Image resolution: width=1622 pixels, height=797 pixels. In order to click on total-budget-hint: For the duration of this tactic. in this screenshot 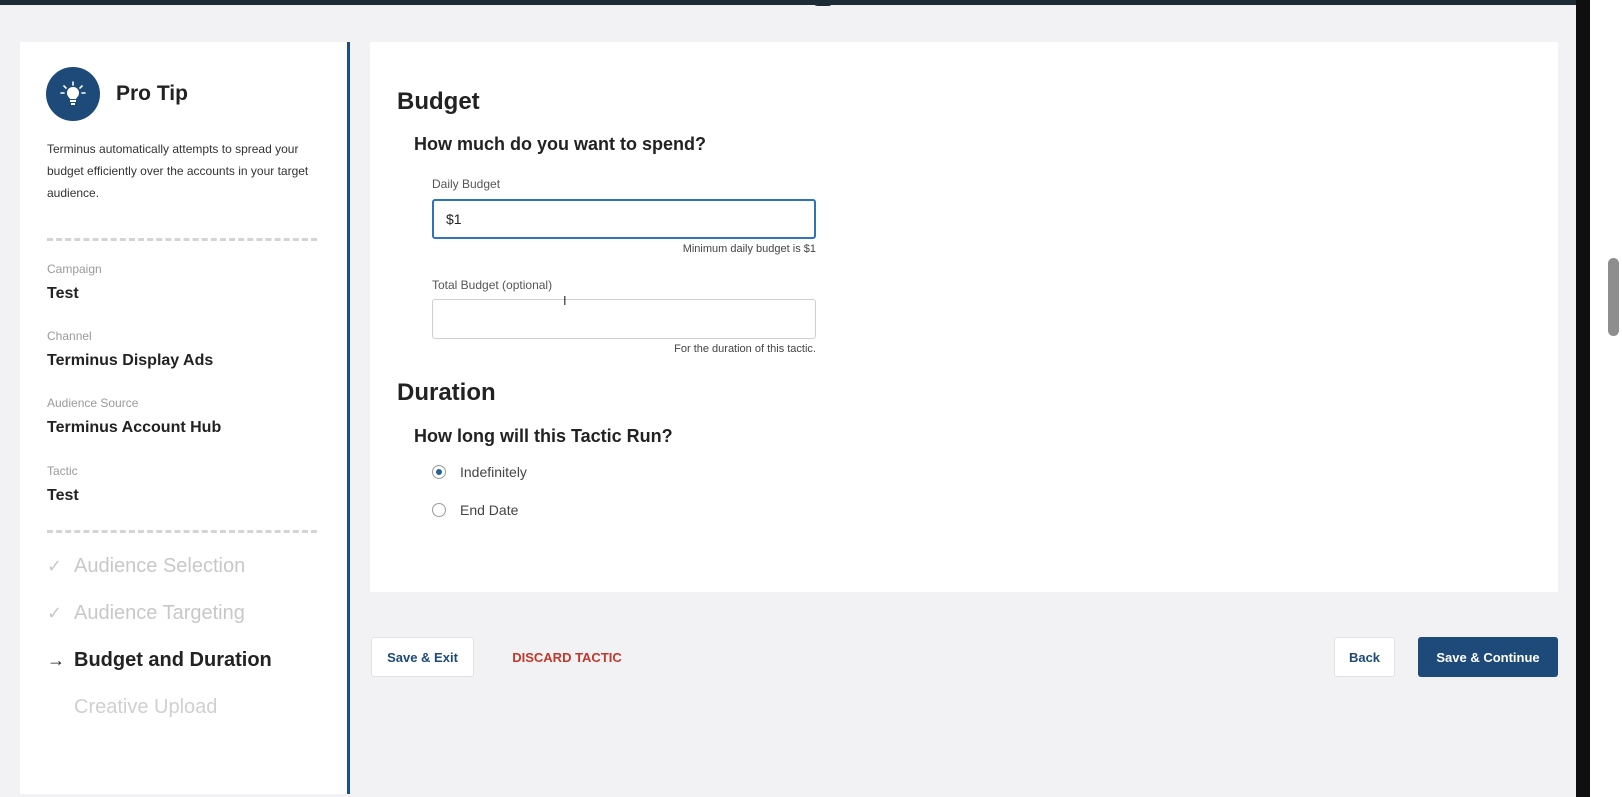, I will do `click(745, 349)`.